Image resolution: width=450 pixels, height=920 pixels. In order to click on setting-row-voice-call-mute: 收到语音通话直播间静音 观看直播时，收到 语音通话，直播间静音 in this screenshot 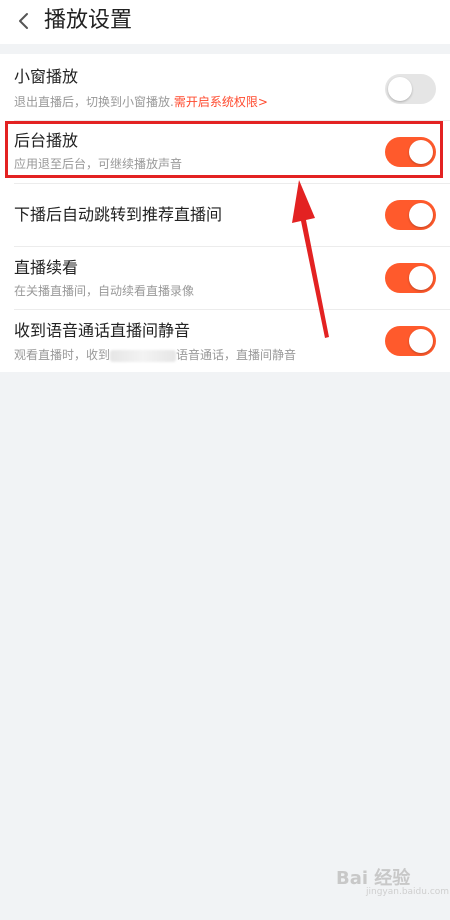, I will do `click(225, 341)`.